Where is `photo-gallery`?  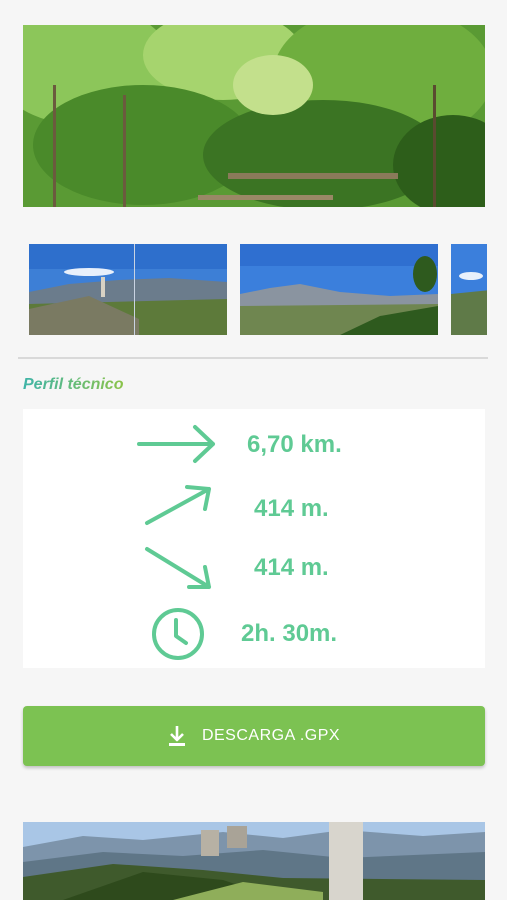 photo-gallery is located at coordinates (258, 290).